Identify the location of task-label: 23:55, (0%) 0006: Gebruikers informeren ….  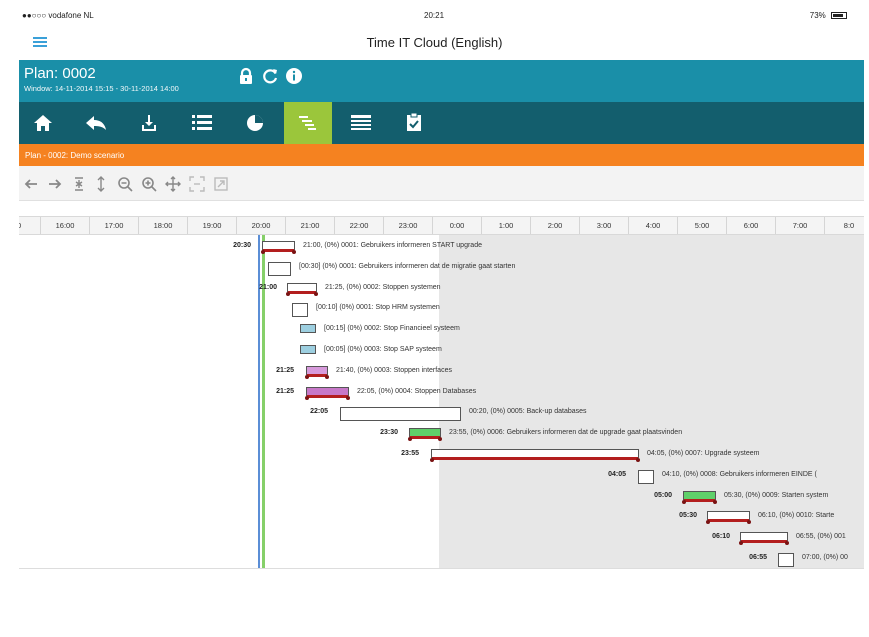
(566, 433).